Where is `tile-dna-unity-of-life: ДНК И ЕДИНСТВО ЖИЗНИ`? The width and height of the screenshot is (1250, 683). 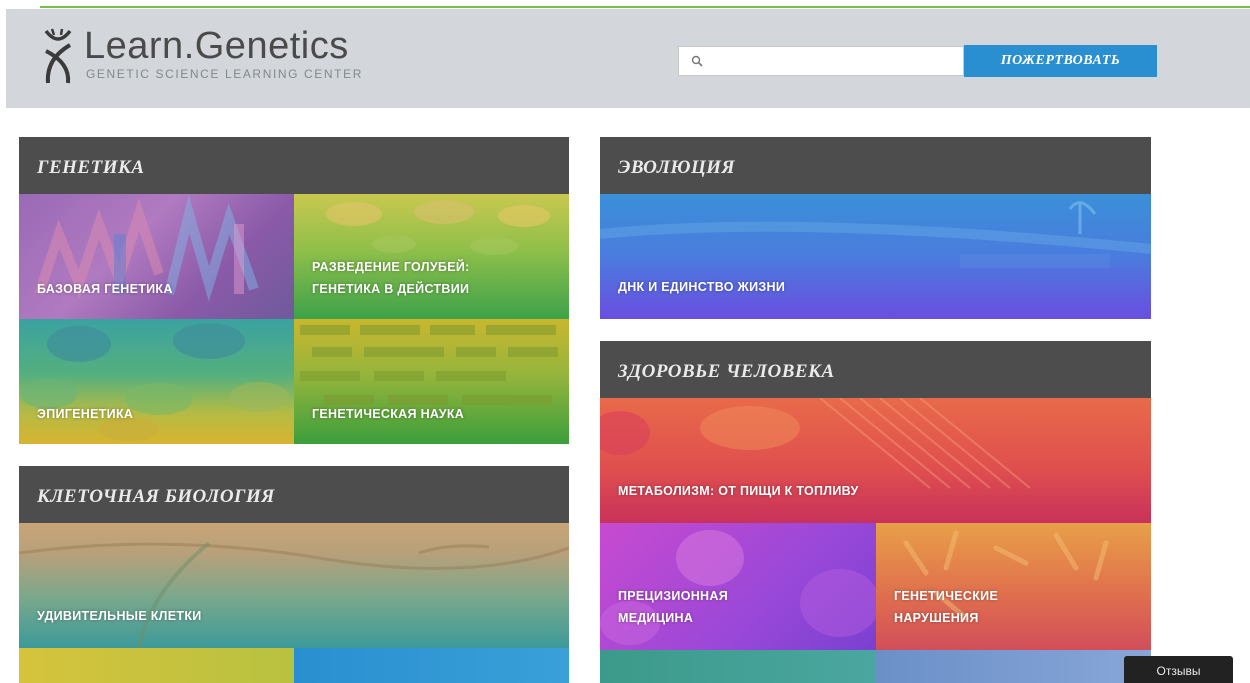 tile-dna-unity-of-life: ДНК И ЕДИНСТВО ЖИЗНИ is located at coordinates (875, 256).